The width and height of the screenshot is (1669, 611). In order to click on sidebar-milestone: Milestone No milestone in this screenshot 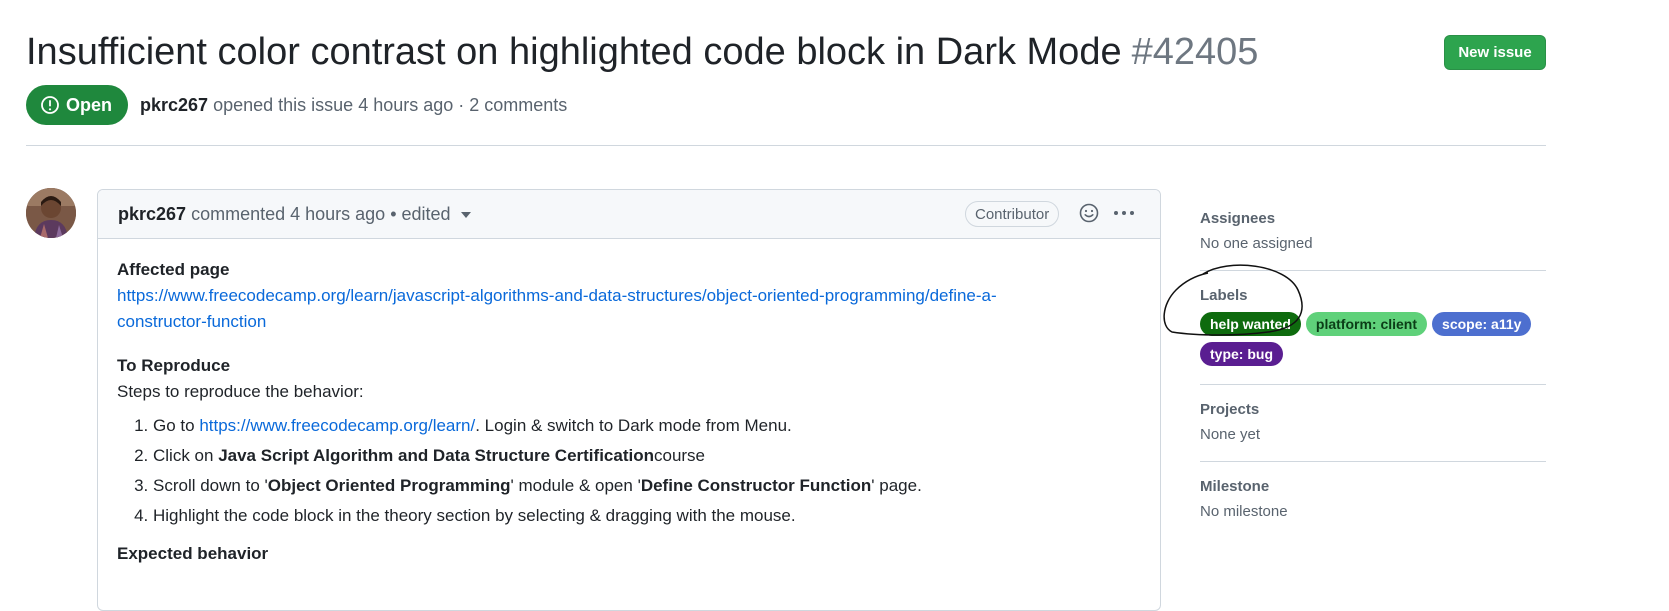, I will do `click(1373, 499)`.